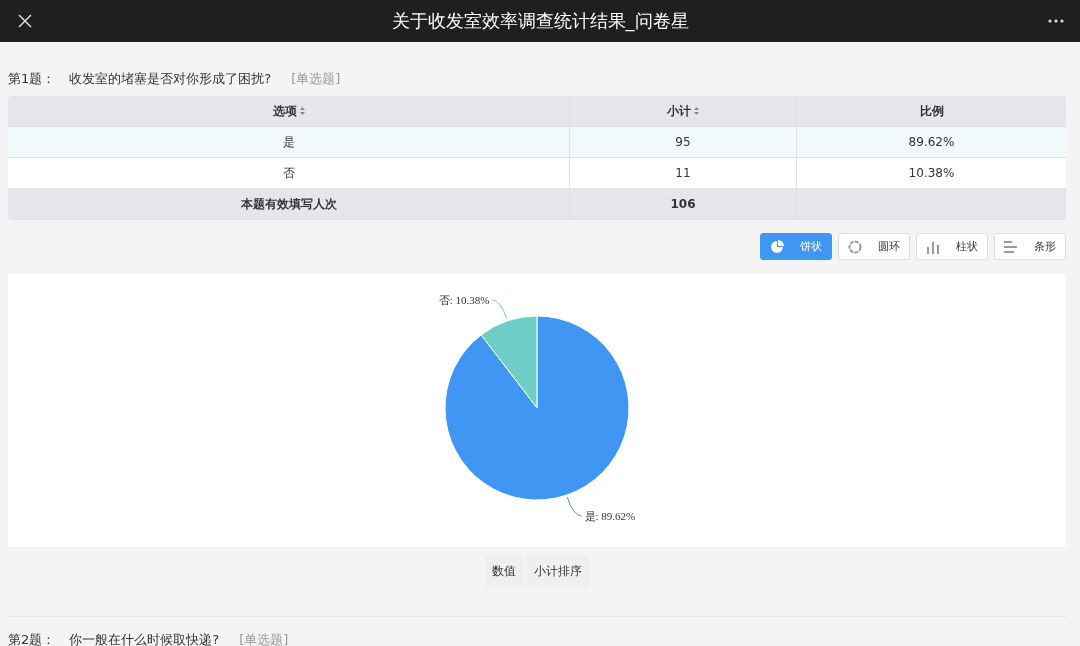 The height and width of the screenshot is (646, 1080). I want to click on more-icon, so click(1056, 21).